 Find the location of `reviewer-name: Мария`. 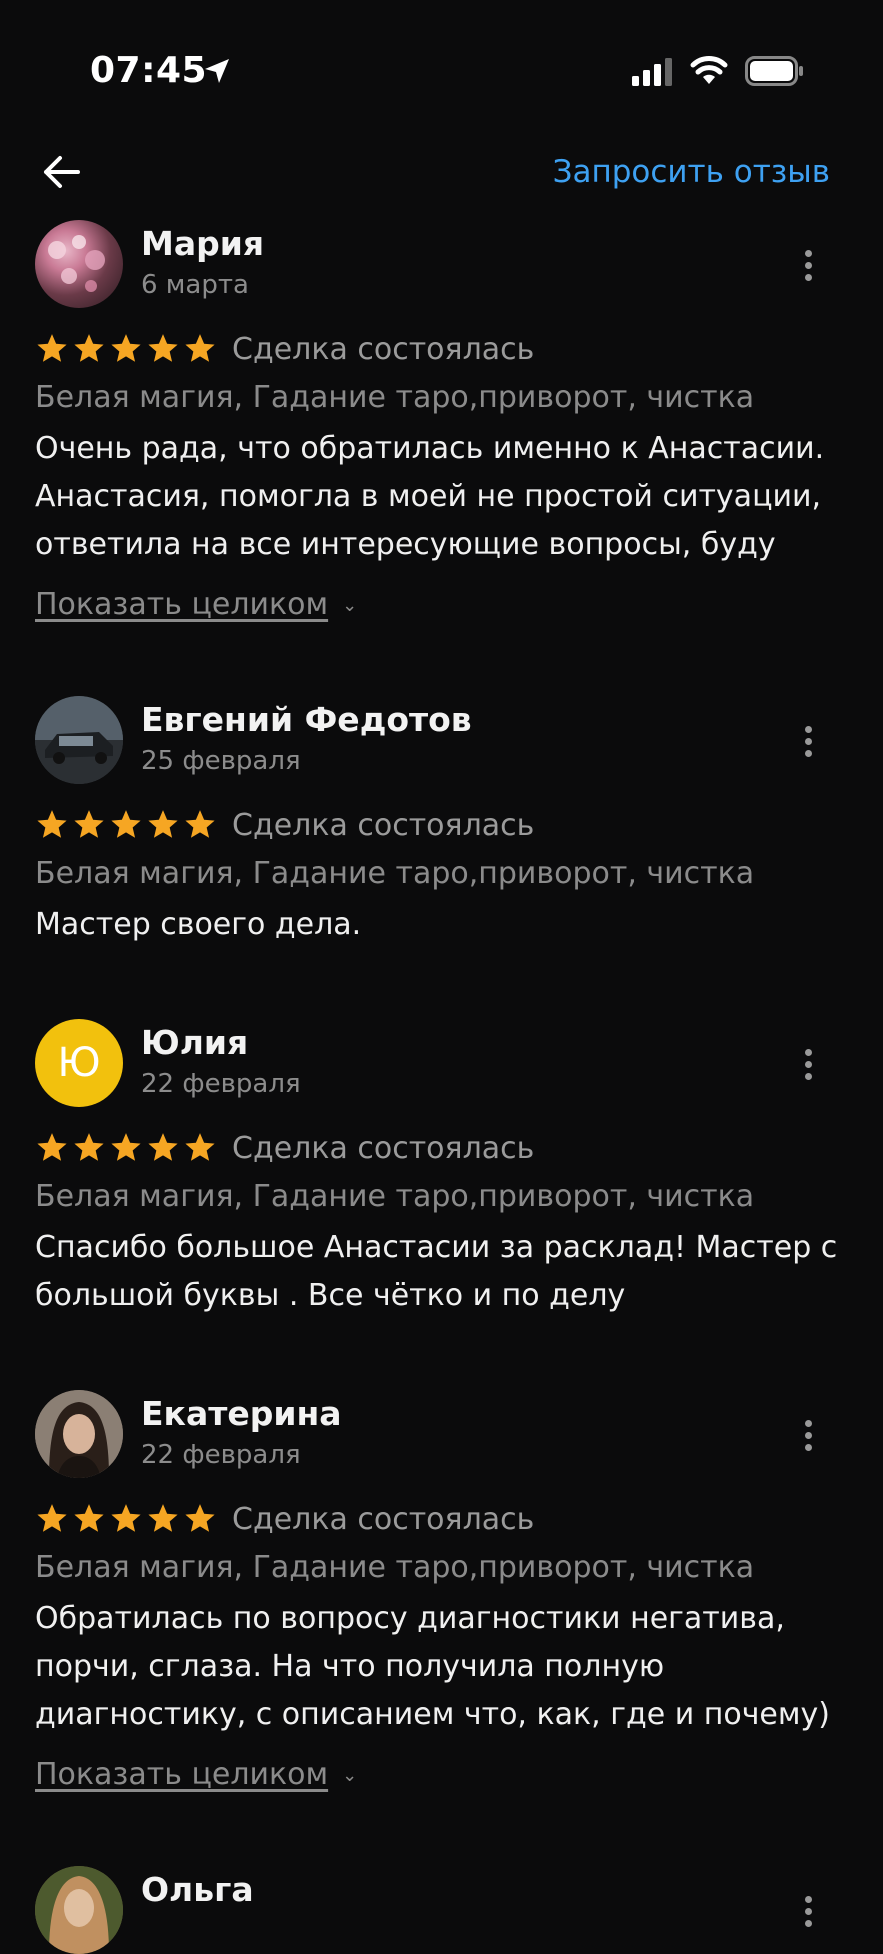

reviewer-name: Мария is located at coordinates (203, 243).